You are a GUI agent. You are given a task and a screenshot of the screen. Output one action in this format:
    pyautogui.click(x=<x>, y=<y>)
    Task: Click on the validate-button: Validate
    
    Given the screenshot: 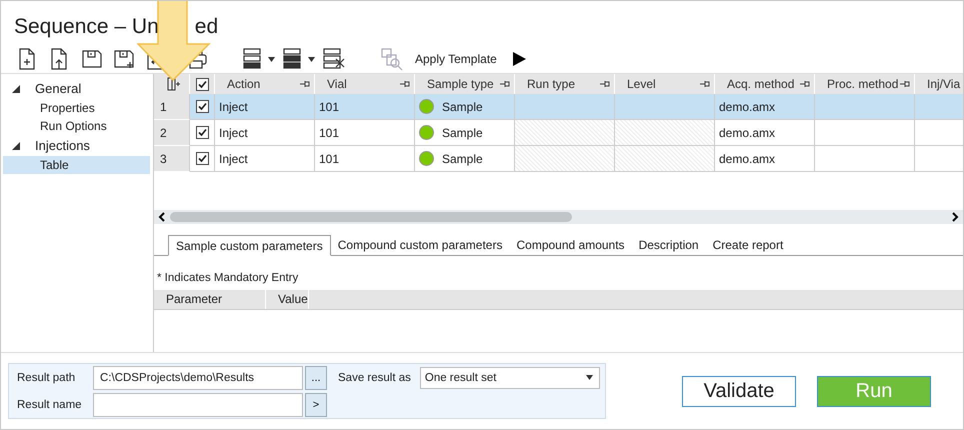 What is the action you would take?
    pyautogui.click(x=739, y=391)
    